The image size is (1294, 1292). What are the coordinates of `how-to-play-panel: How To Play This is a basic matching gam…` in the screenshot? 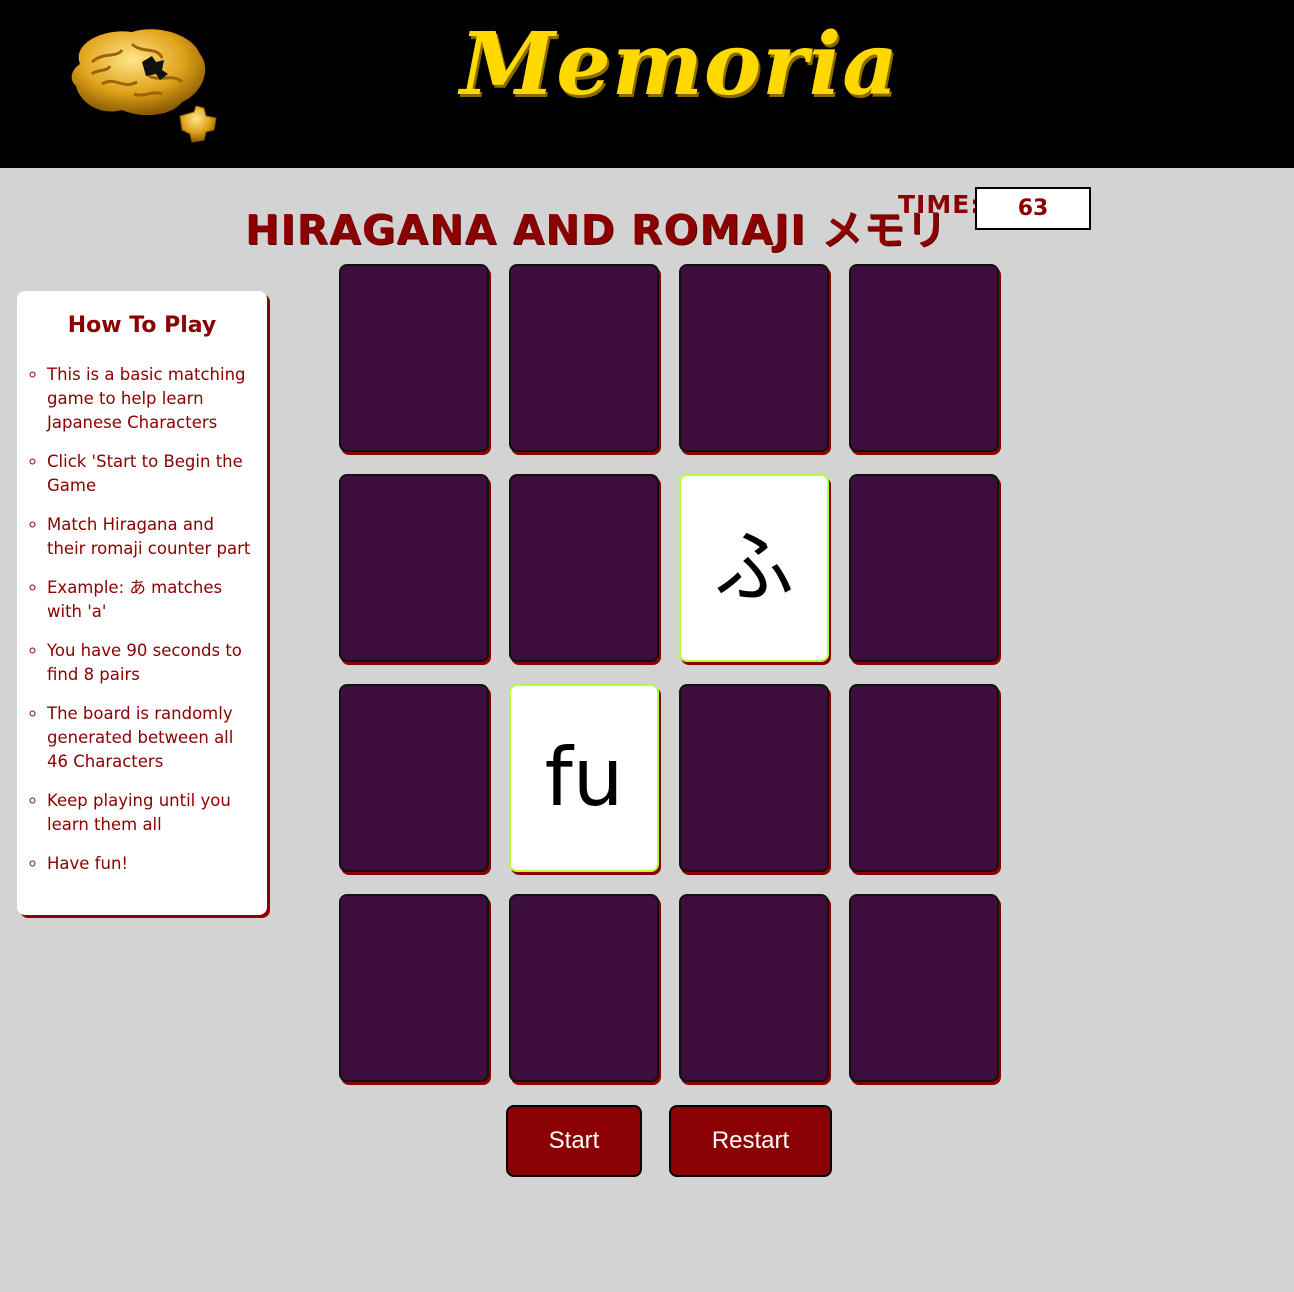 It's located at (142, 603).